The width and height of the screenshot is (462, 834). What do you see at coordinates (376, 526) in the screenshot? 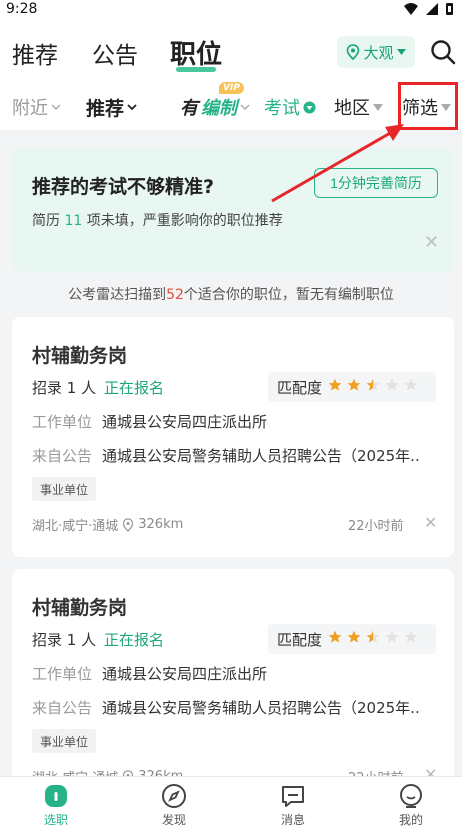
I see `job-time: 22小时前` at bounding box center [376, 526].